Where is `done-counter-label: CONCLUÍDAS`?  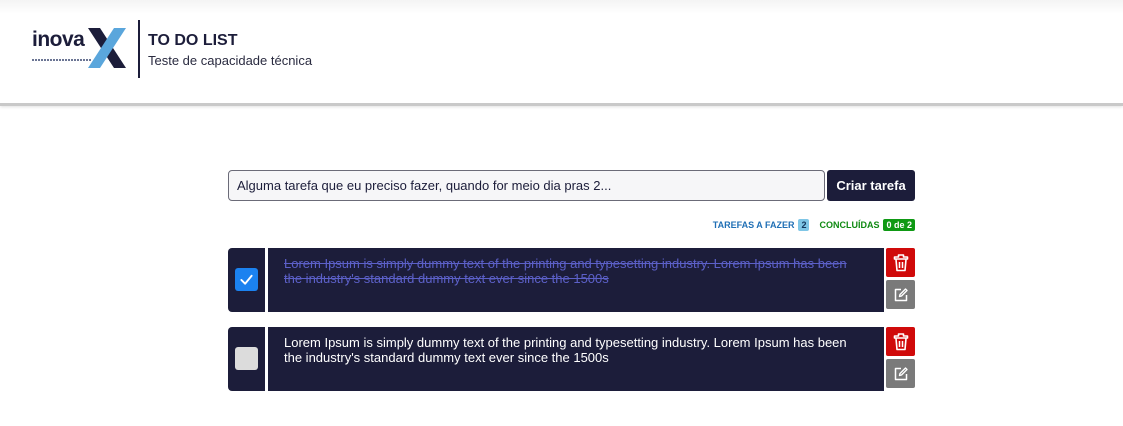
done-counter-label: CONCLUÍDAS is located at coordinates (849, 224).